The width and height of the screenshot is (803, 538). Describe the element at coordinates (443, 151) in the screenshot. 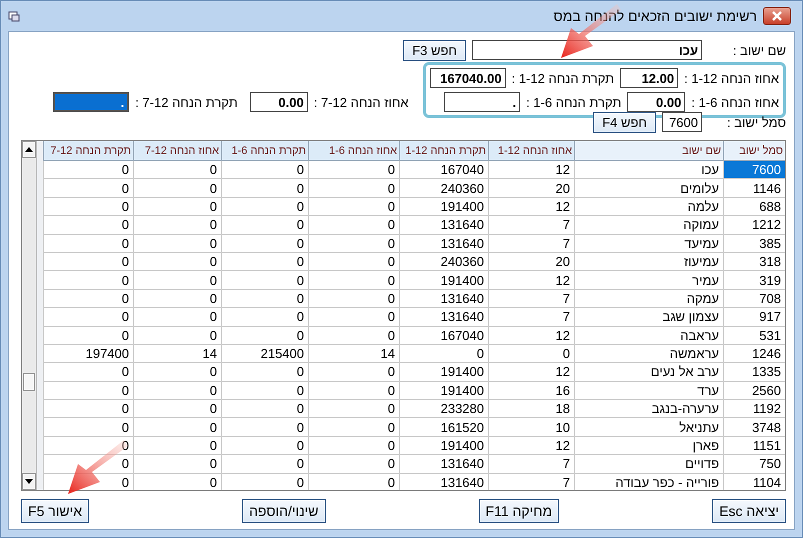

I see `column-header: תקרת הנחה 1-12` at that location.